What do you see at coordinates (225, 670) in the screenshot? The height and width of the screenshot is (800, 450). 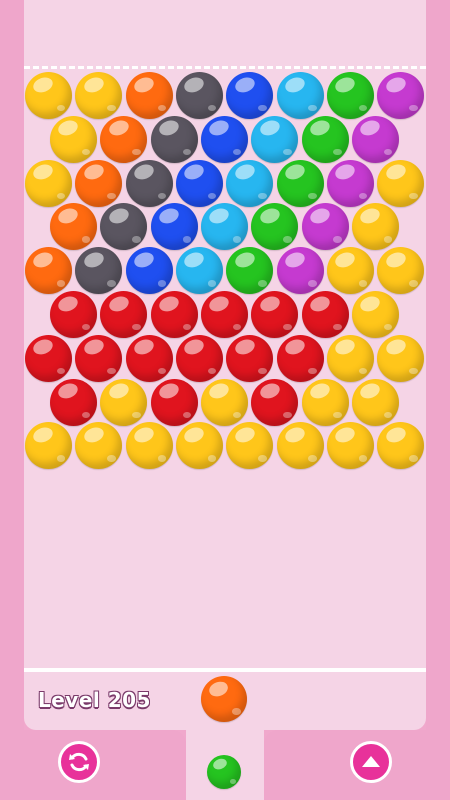 I see `danger-line` at bounding box center [225, 670].